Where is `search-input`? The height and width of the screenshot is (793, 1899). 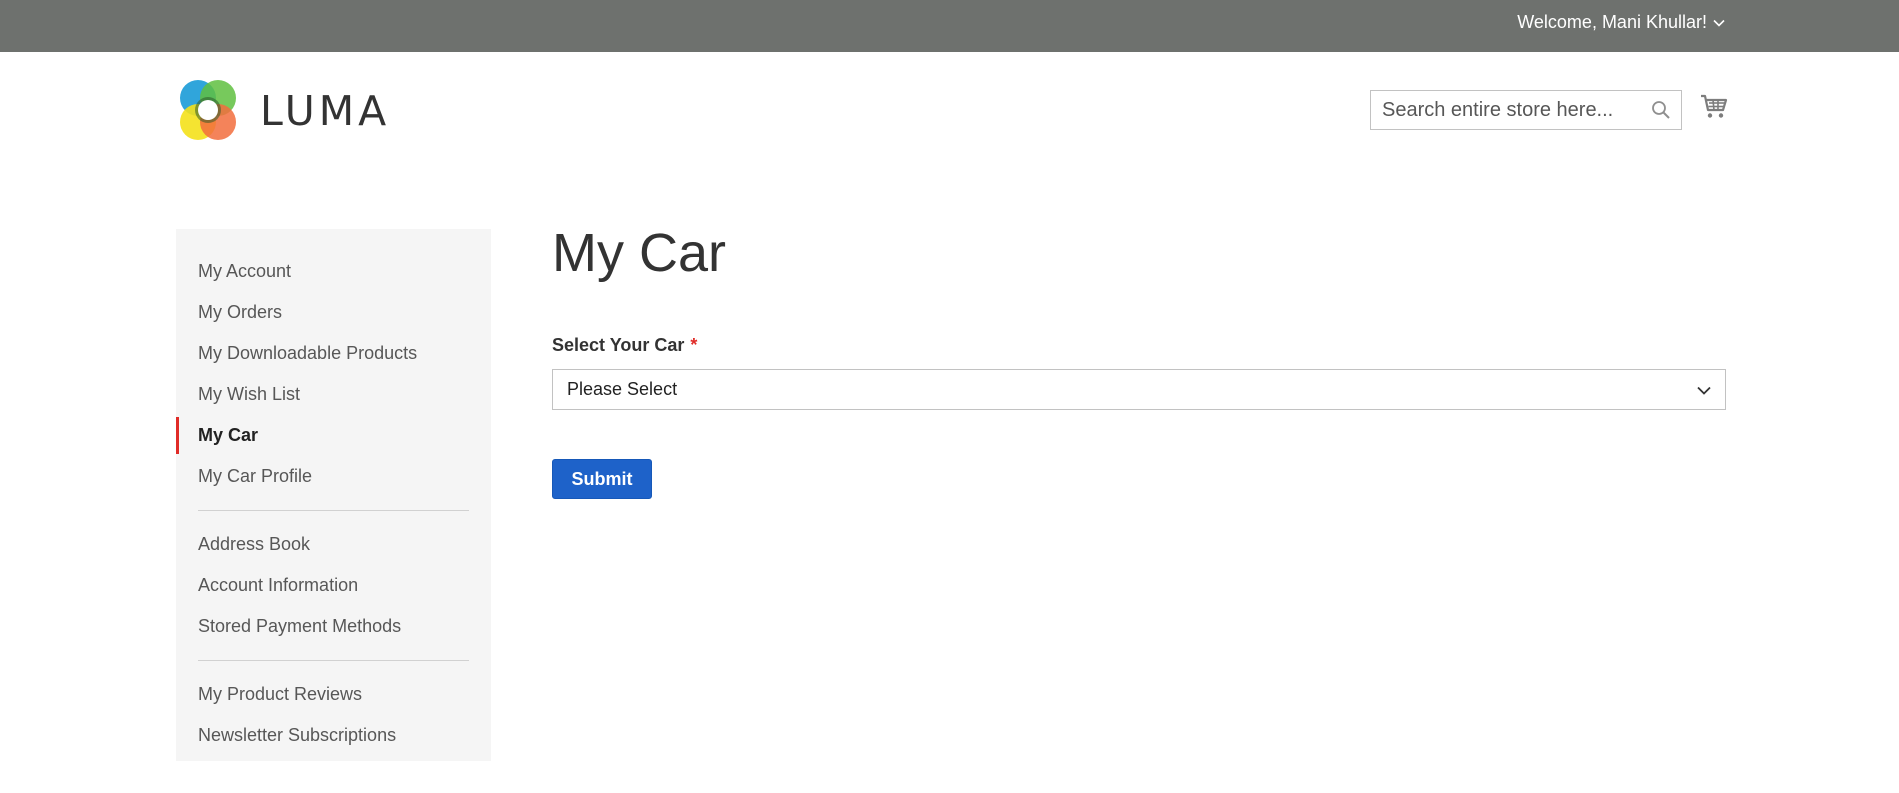 search-input is located at coordinates (1526, 110).